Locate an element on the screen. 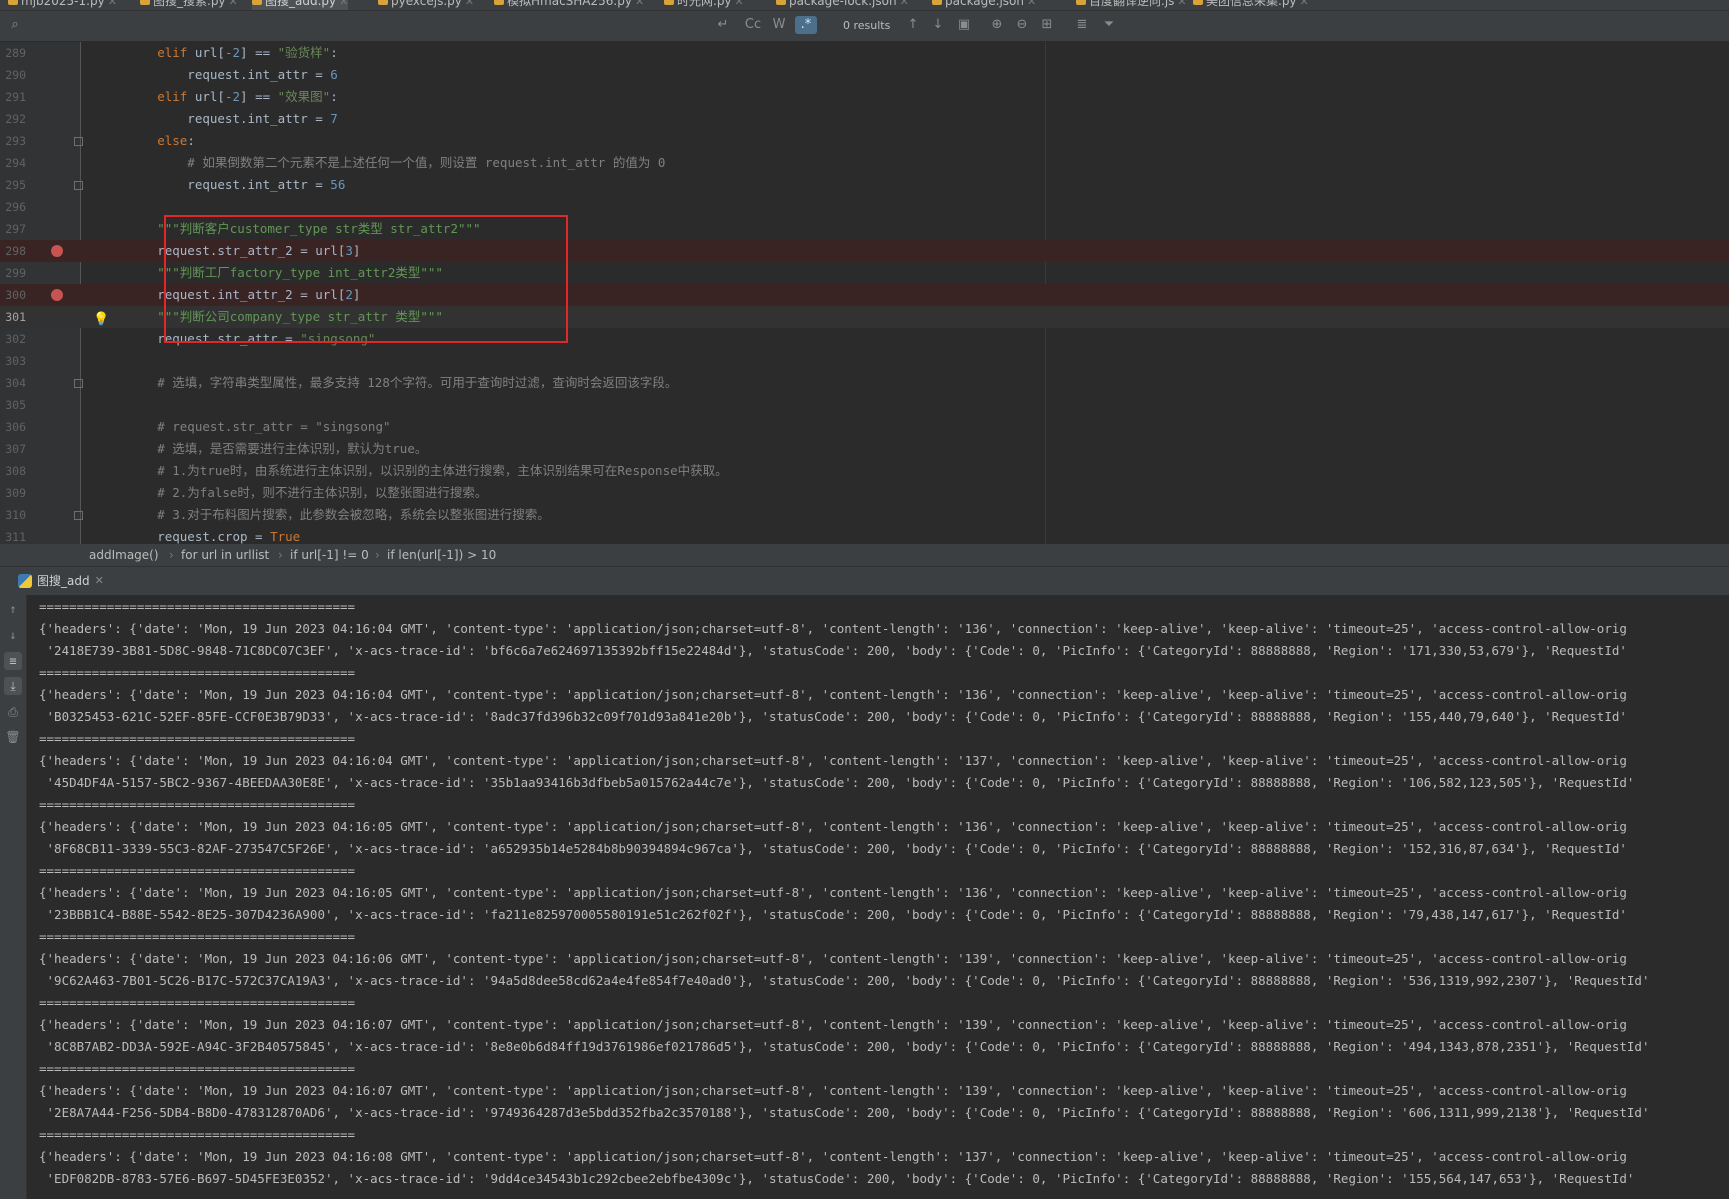 The width and height of the screenshot is (1729, 1199). code-line: 290 request.int_attr = 6 is located at coordinates (864, 75).